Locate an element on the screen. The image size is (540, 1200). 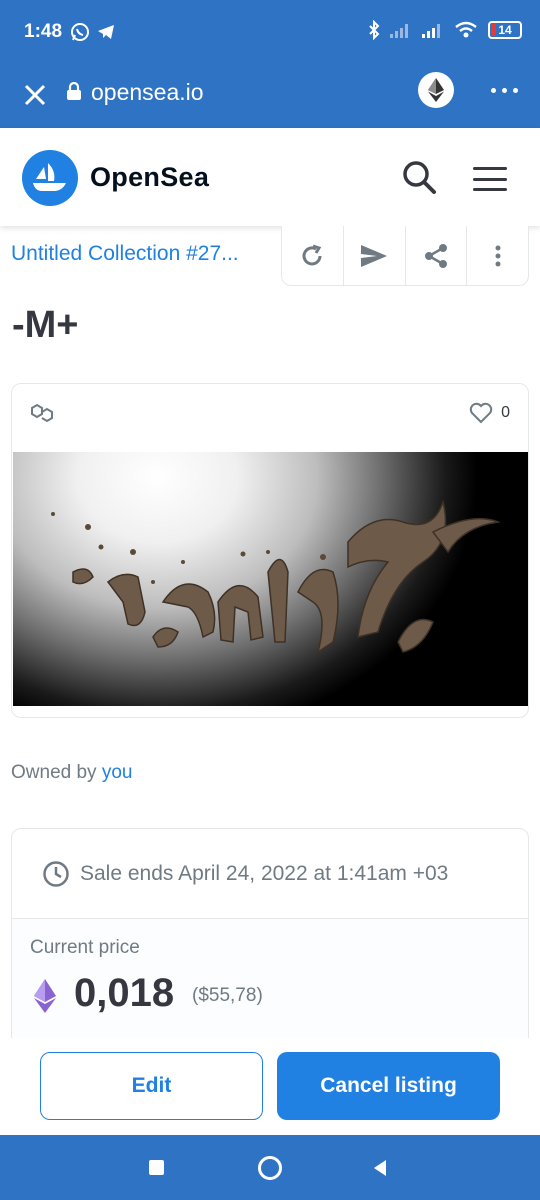
sale-end-text: Sale ends April 24, 2022 at 1:41am +03 is located at coordinates (264, 873).